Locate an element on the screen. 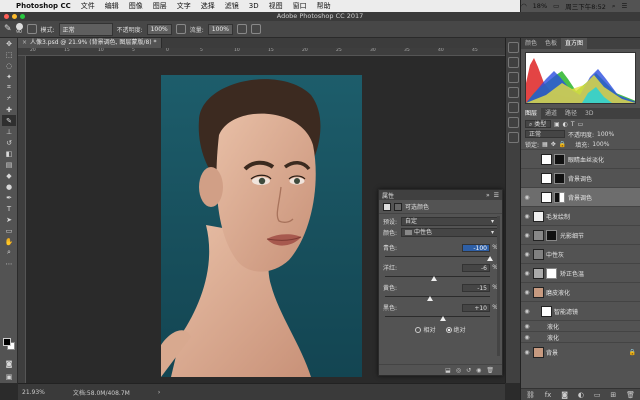 The image size is (640, 400). add-mask-icon: ◙ is located at coordinates (564, 395).